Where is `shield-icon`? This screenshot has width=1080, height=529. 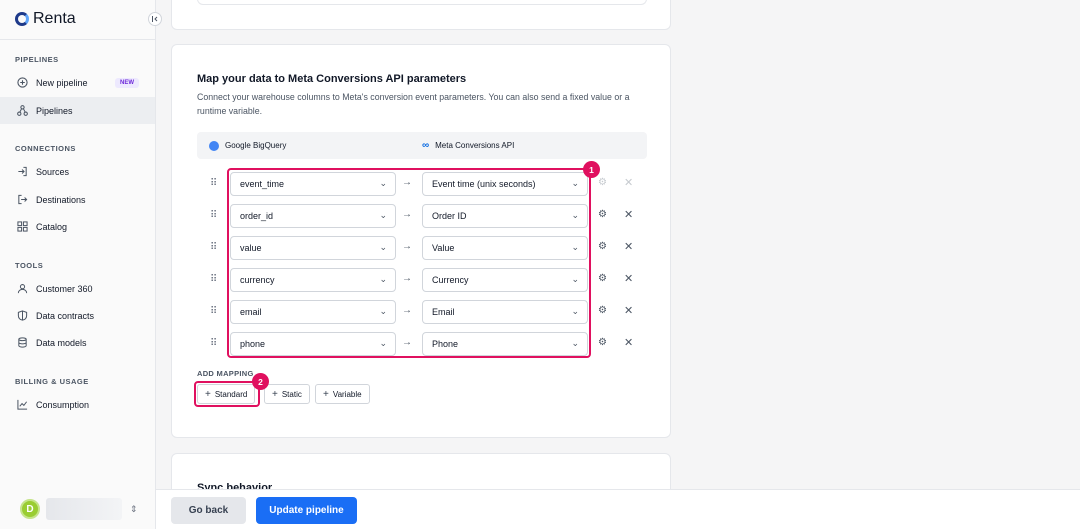
shield-icon is located at coordinates (22, 316).